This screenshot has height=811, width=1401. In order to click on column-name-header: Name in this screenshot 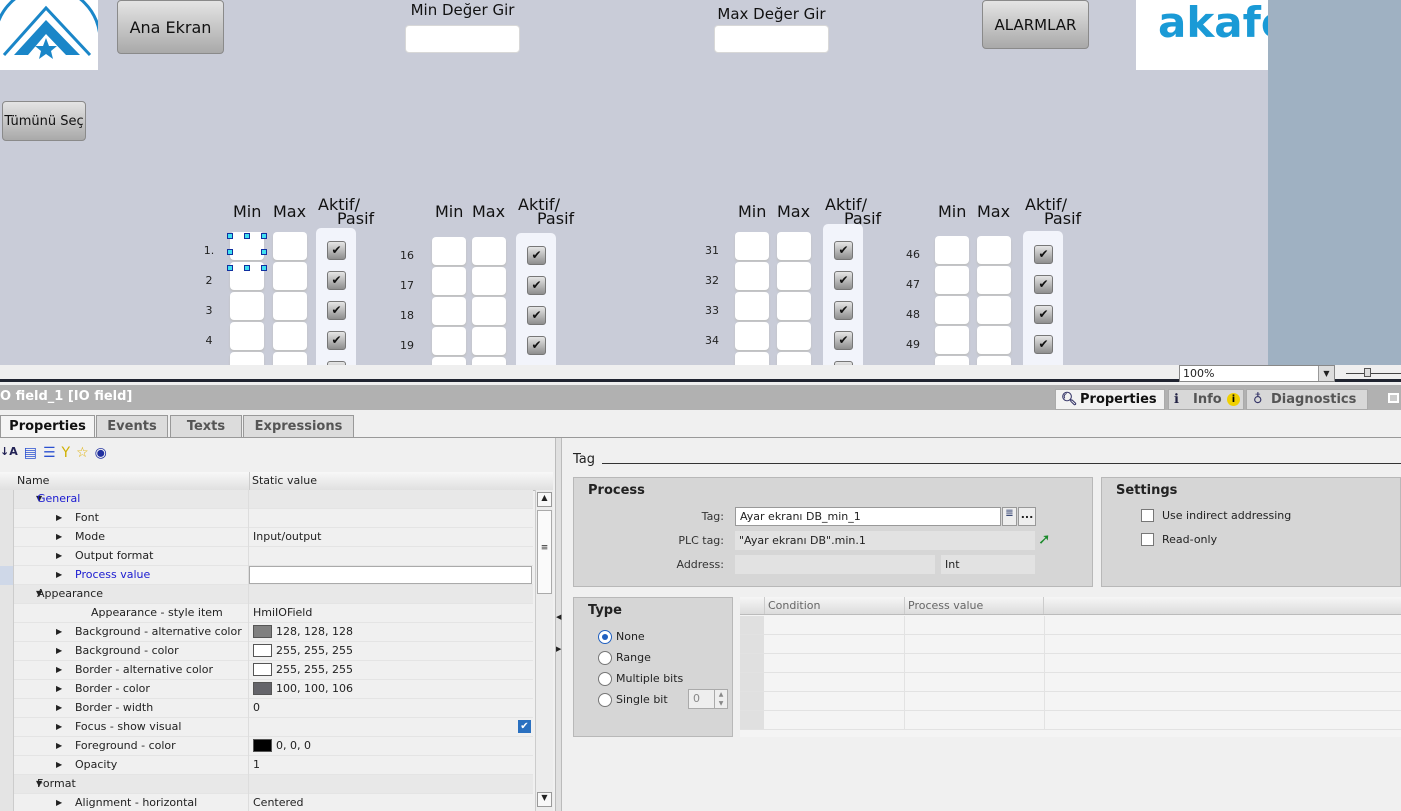, I will do `click(33, 481)`.